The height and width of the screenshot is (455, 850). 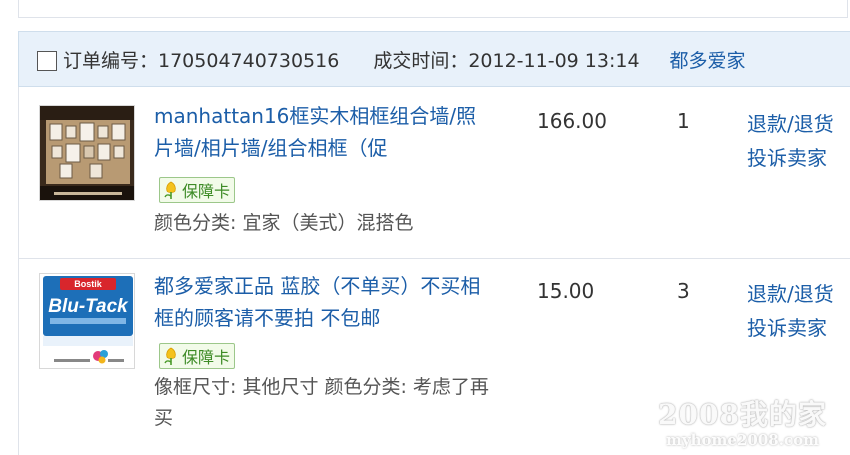 What do you see at coordinates (324, 302) in the screenshot?
I see `item-title: 都多爱家正品 蓝胶（不单买）不买相框的顾客请不要拍 不包邮` at bounding box center [324, 302].